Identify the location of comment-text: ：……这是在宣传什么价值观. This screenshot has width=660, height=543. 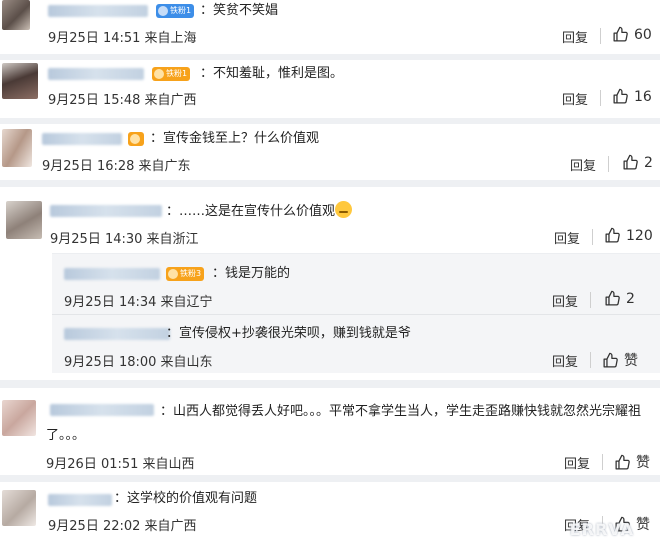
(259, 211).